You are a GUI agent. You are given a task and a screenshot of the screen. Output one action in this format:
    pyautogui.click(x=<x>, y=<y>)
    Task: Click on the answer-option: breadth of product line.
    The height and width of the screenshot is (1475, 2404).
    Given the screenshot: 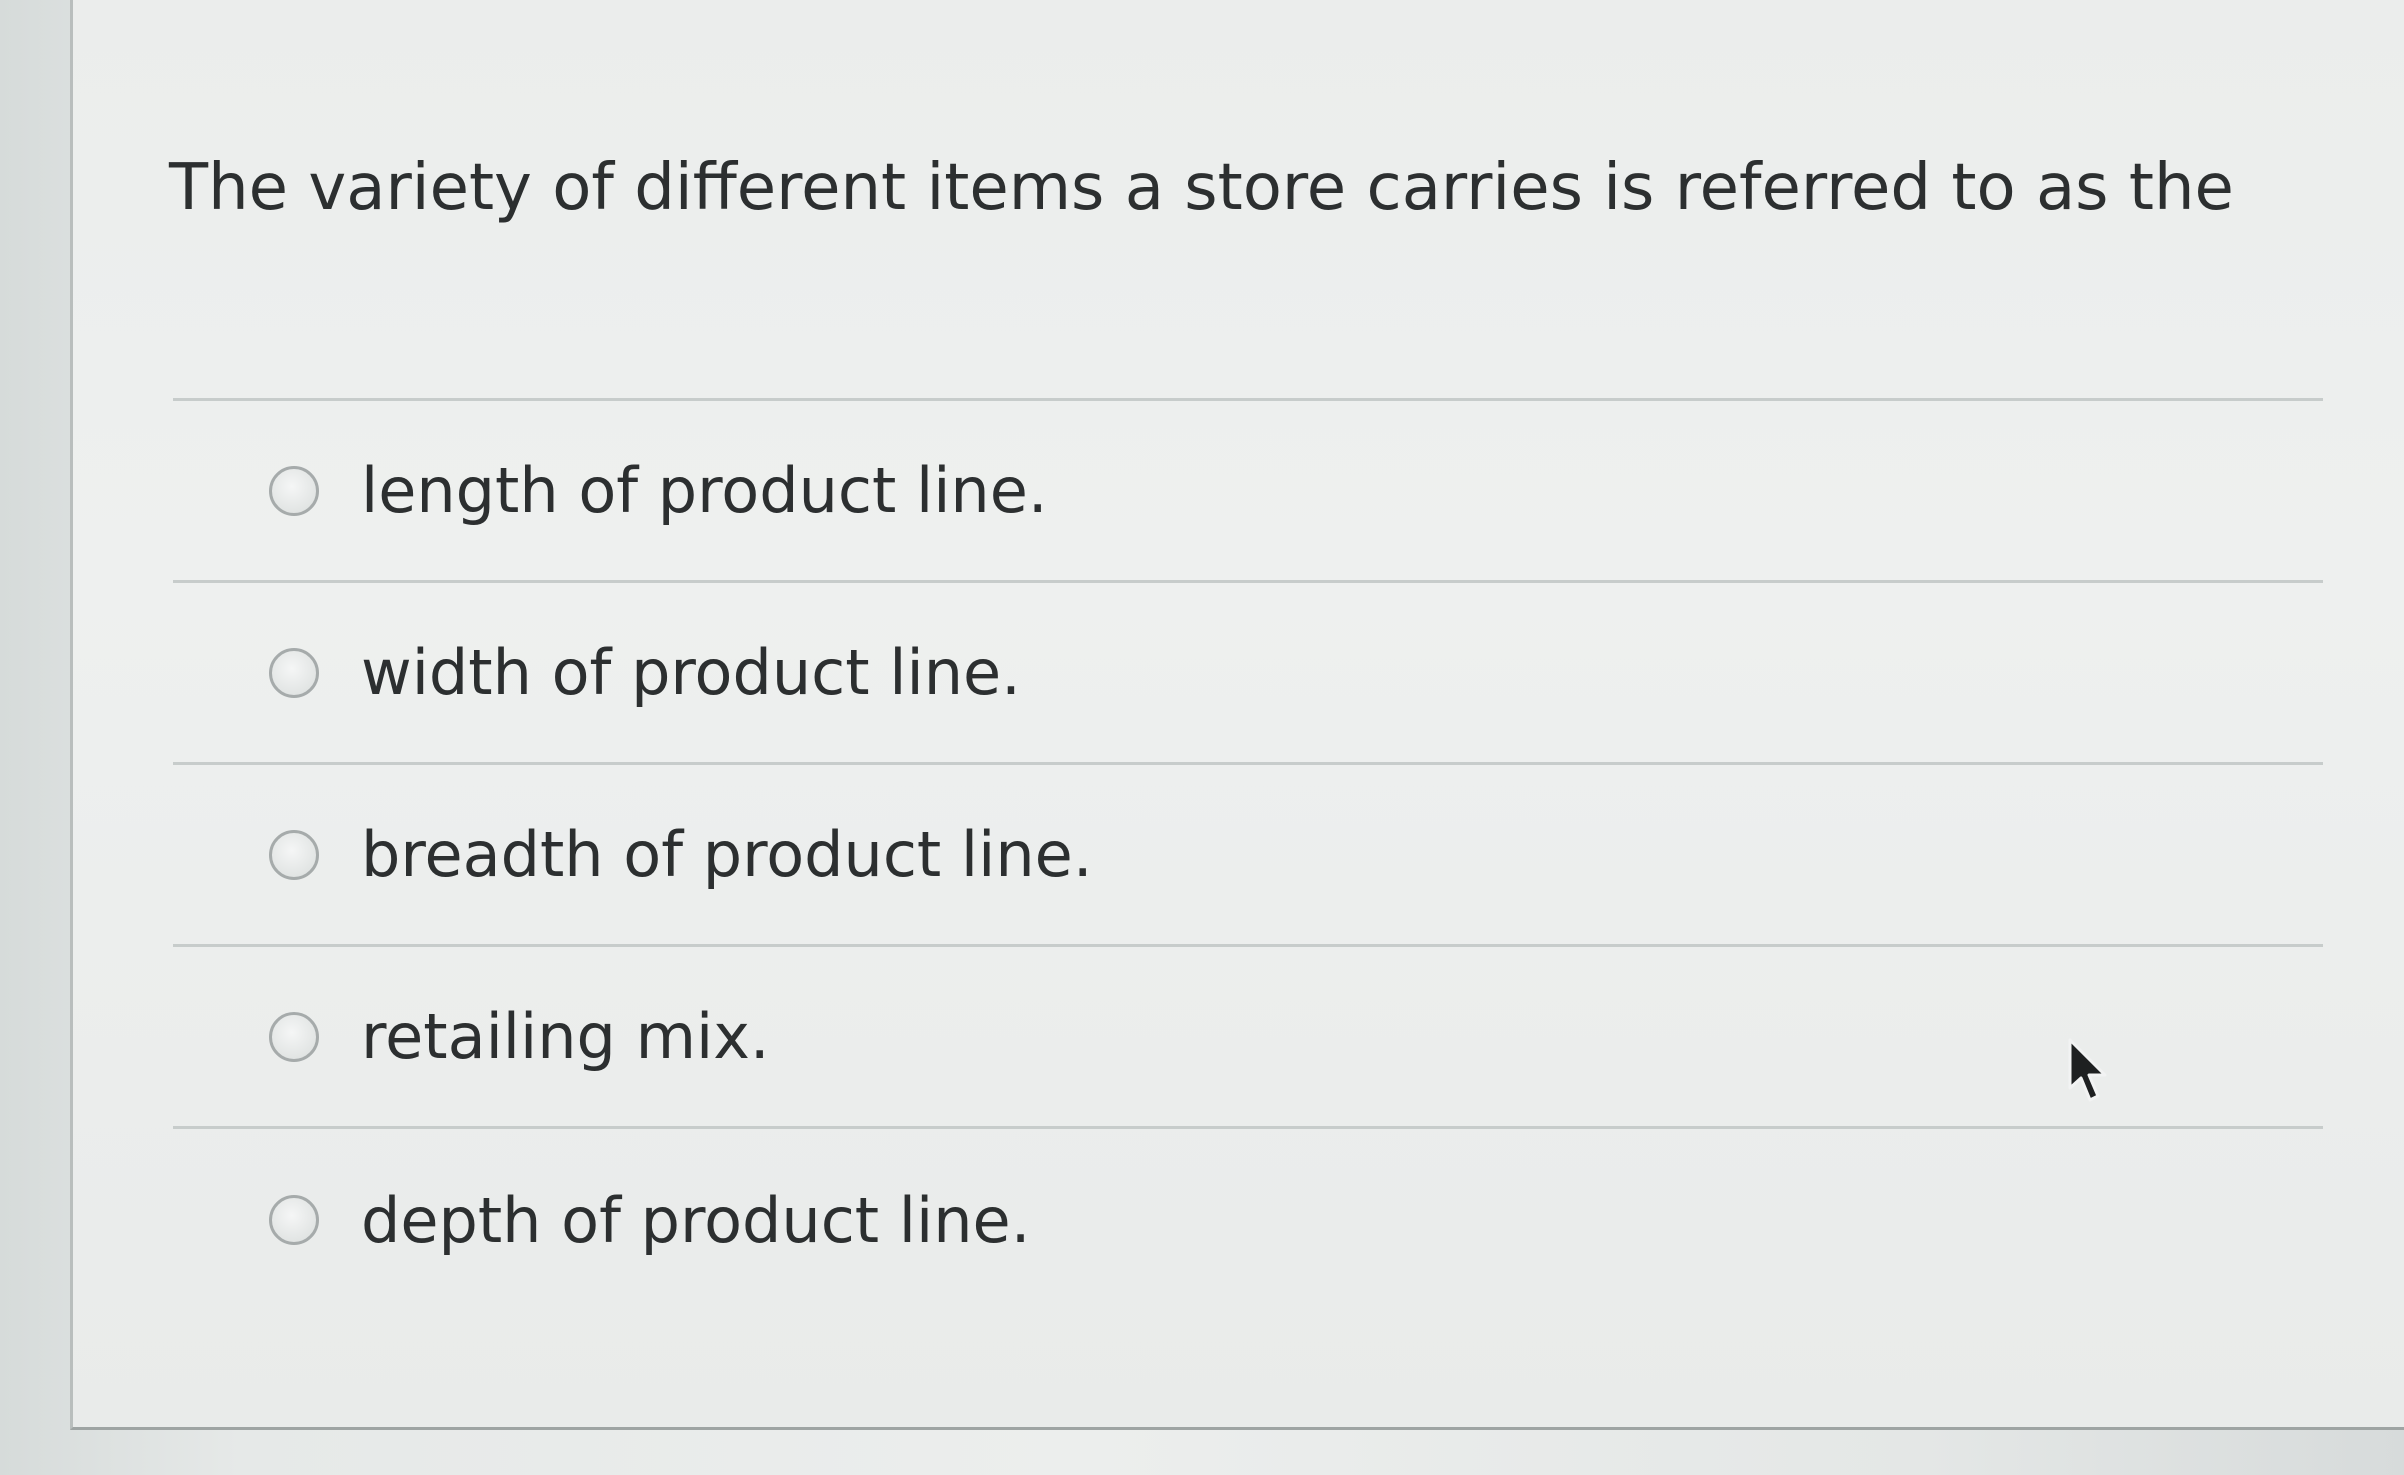 What is the action you would take?
    pyautogui.click(x=1248, y=856)
    